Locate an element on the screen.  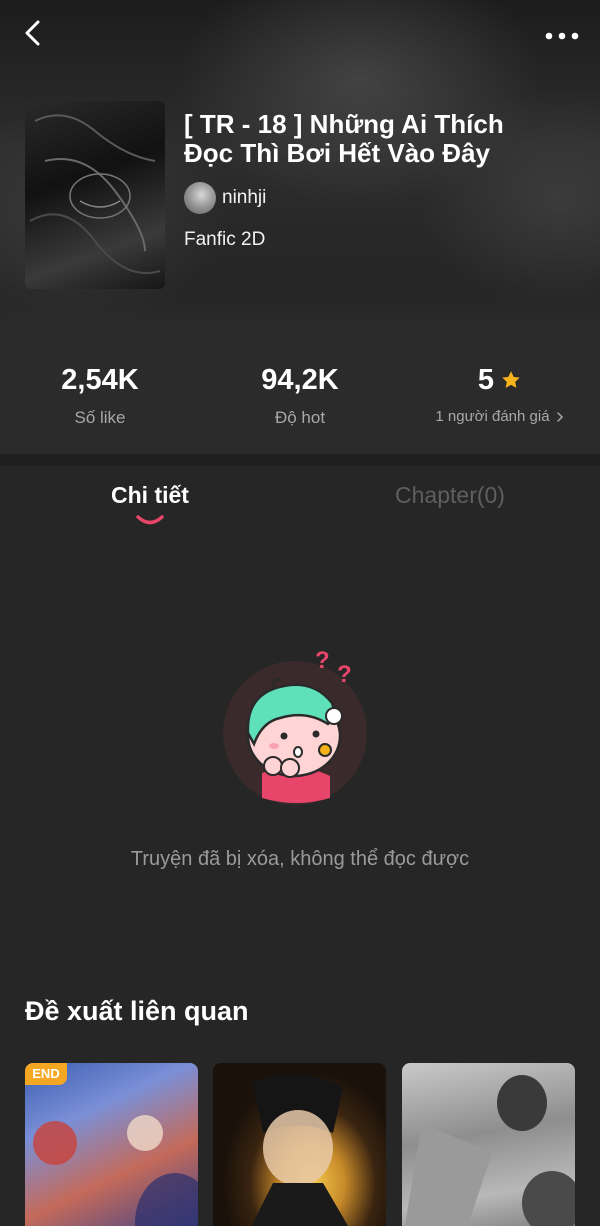
chevron-right-icon is located at coordinates (559, 416).